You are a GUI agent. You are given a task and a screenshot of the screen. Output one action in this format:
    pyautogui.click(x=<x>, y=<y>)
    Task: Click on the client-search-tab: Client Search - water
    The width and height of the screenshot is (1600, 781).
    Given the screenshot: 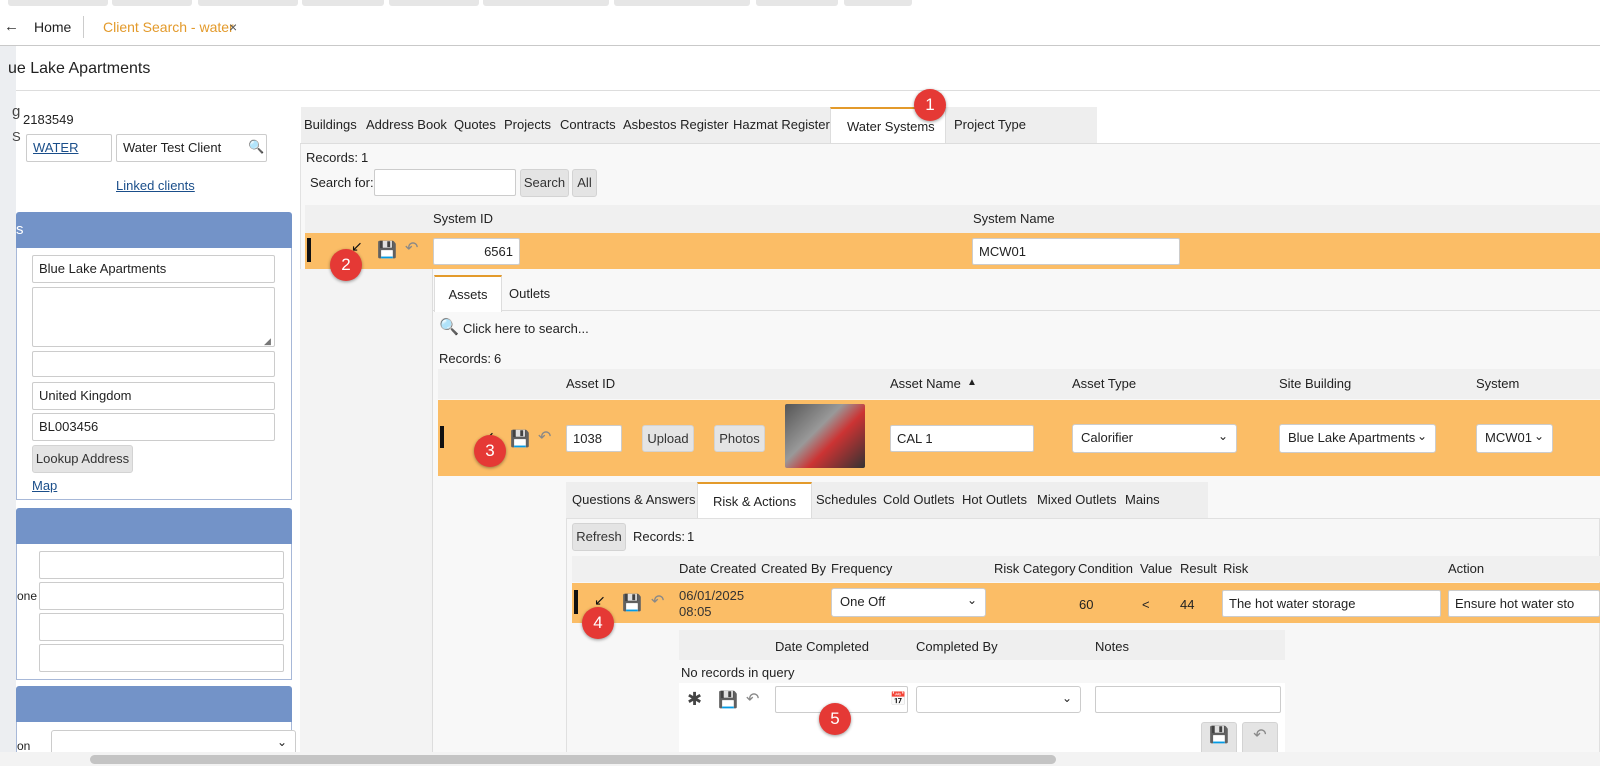 What is the action you would take?
    pyautogui.click(x=168, y=27)
    